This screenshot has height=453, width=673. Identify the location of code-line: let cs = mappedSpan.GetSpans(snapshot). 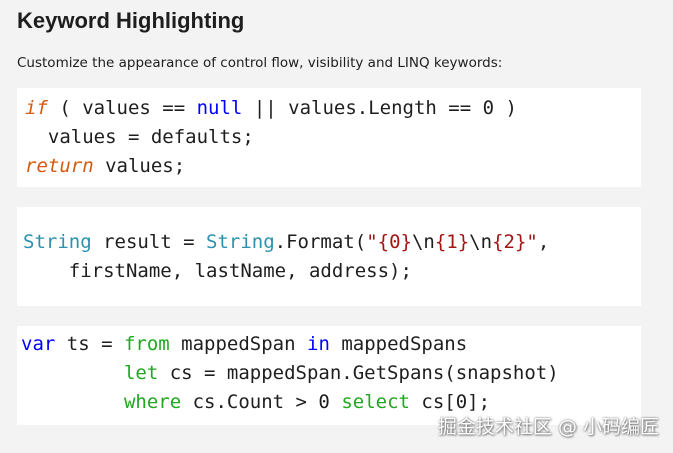
(290, 373).